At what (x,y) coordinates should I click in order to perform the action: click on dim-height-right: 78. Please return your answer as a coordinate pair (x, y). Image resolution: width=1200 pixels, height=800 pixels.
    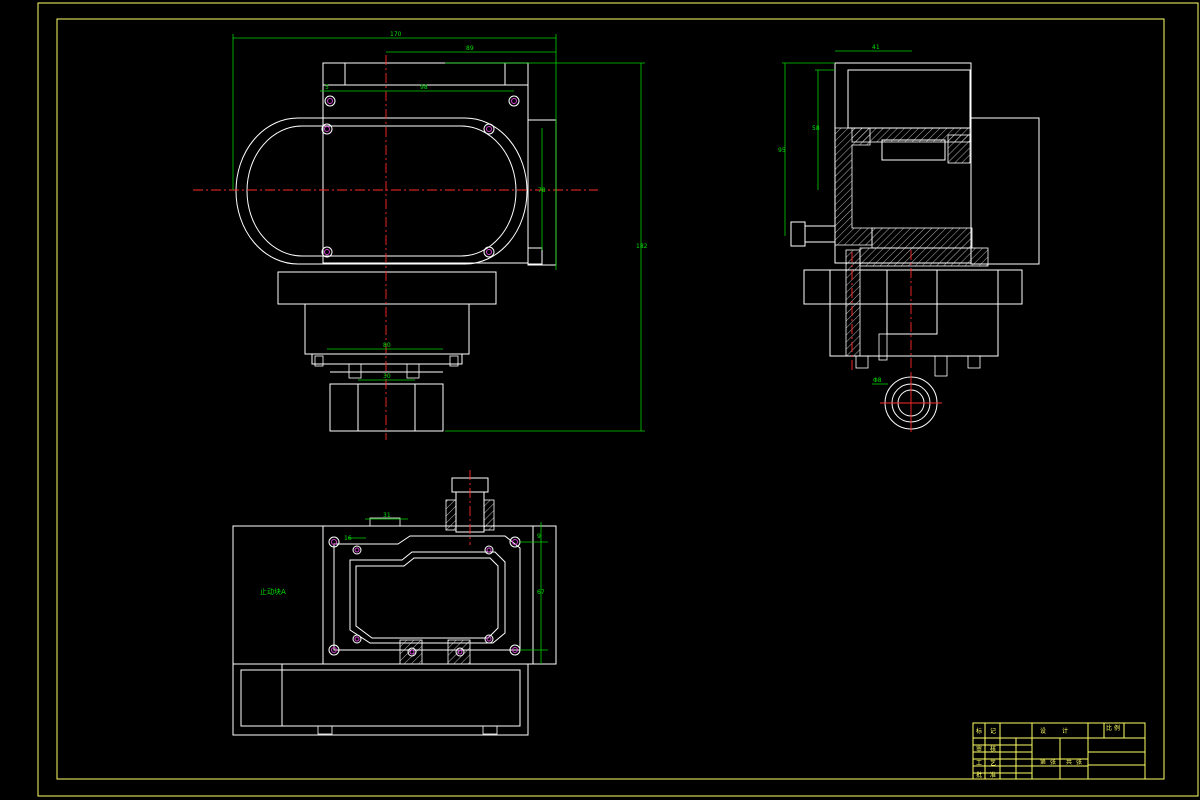
    Looking at the image, I should click on (542, 190).